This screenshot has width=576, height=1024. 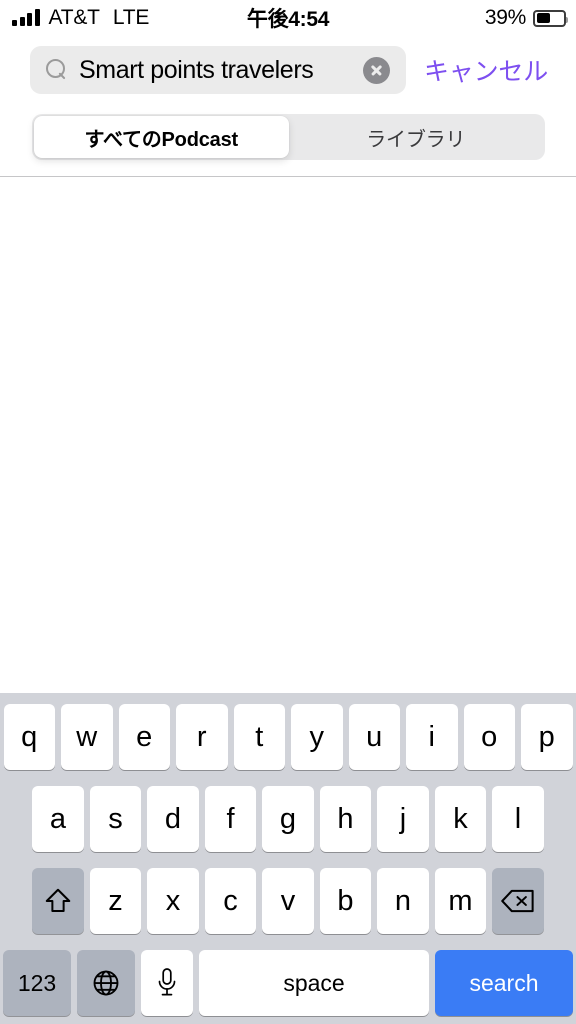 I want to click on key-b: b, so click(x=345, y=901).